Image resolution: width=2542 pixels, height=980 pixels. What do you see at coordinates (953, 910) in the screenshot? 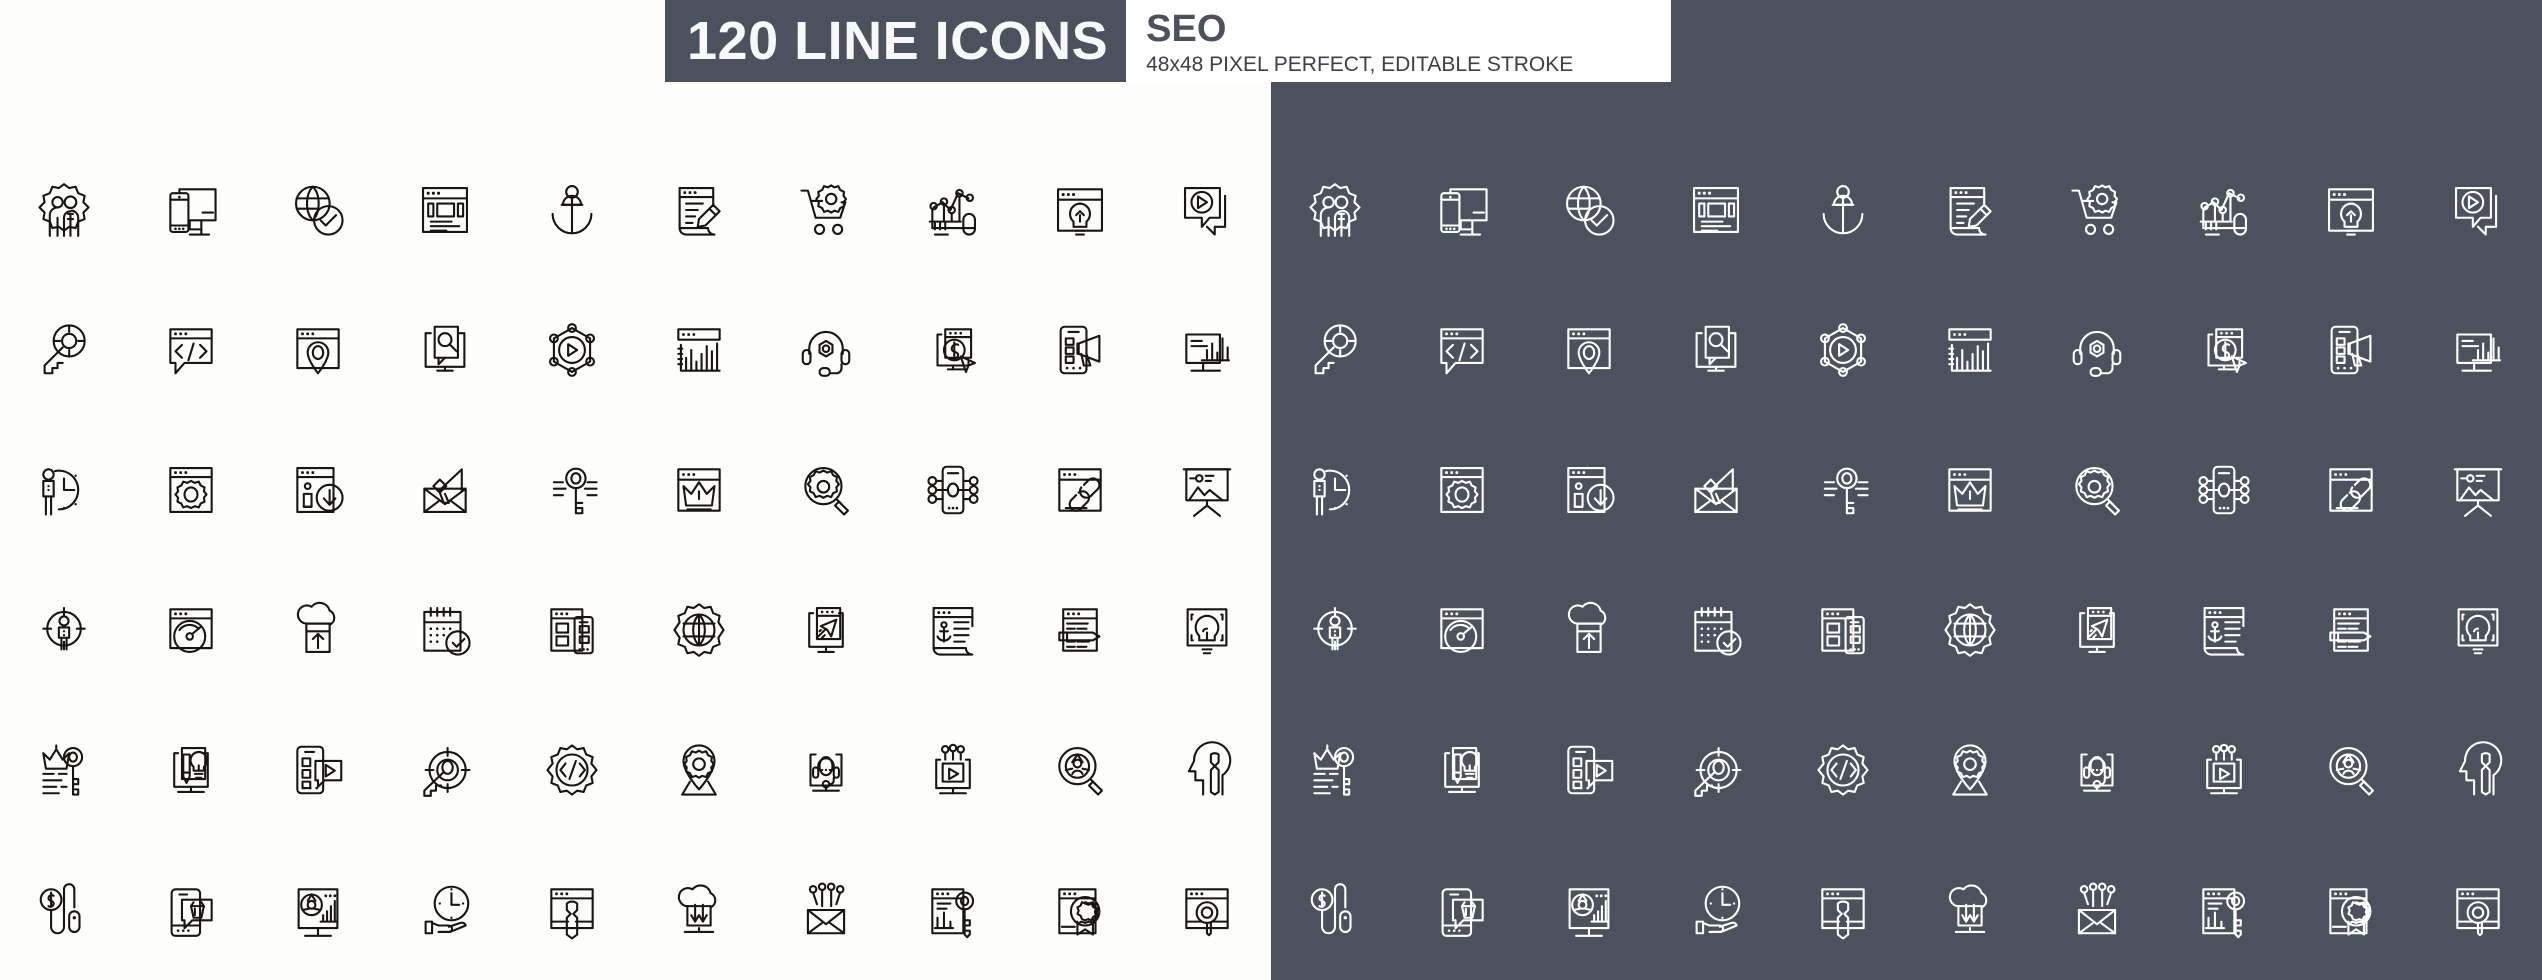
I see `keyword-report-icon` at bounding box center [953, 910].